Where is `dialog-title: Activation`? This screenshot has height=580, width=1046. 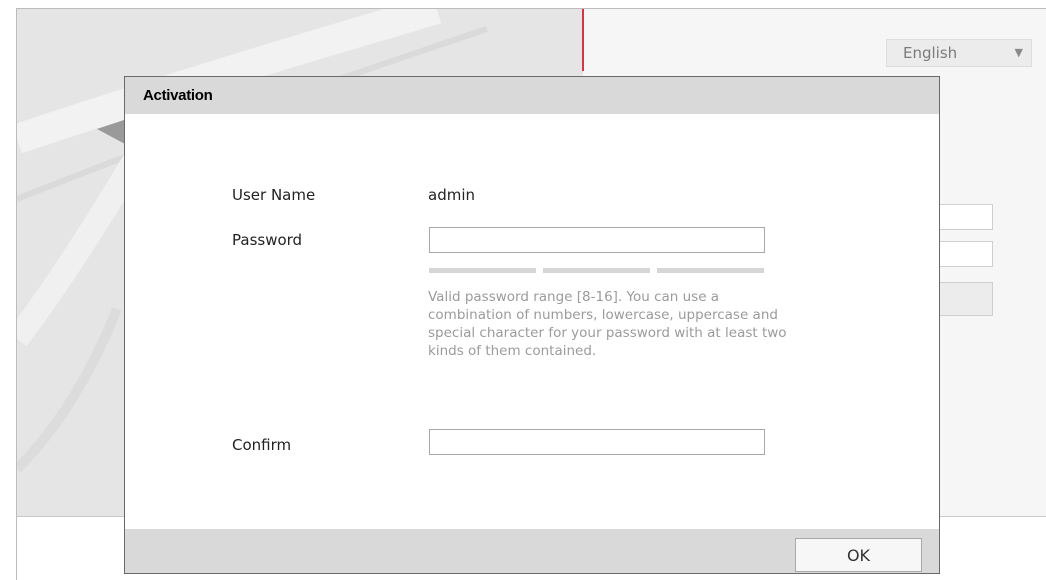
dialog-title: Activation is located at coordinates (178, 95).